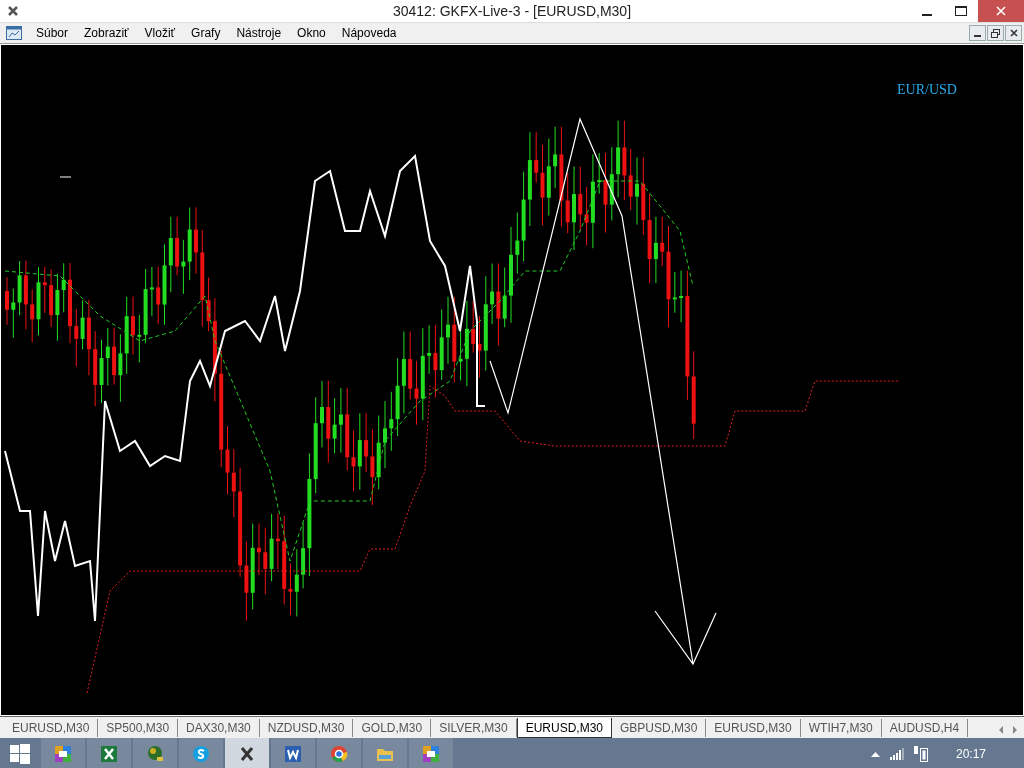 The image size is (1024, 768). What do you see at coordinates (65, 177) in the screenshot?
I see `dash-mark` at bounding box center [65, 177].